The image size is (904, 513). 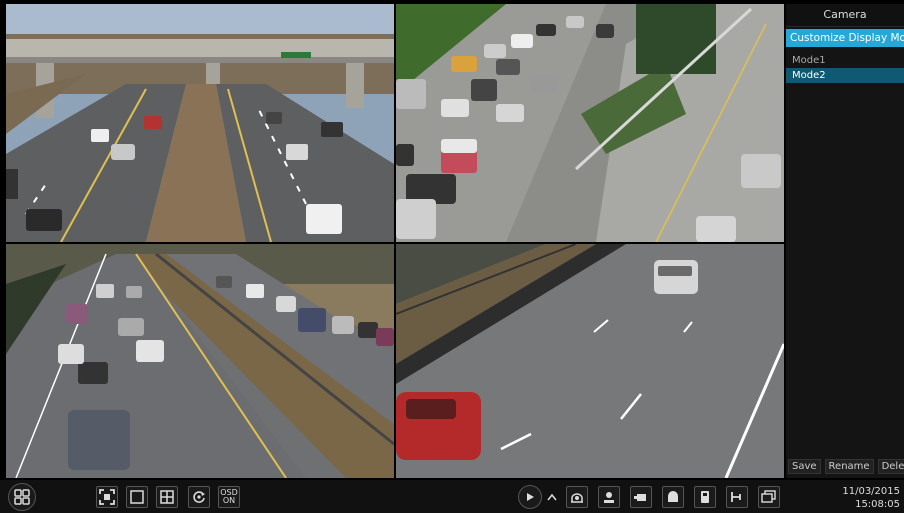 What do you see at coordinates (845, 38) in the screenshot?
I see `customize-display-mode-header: Customize Display Mode` at bounding box center [845, 38].